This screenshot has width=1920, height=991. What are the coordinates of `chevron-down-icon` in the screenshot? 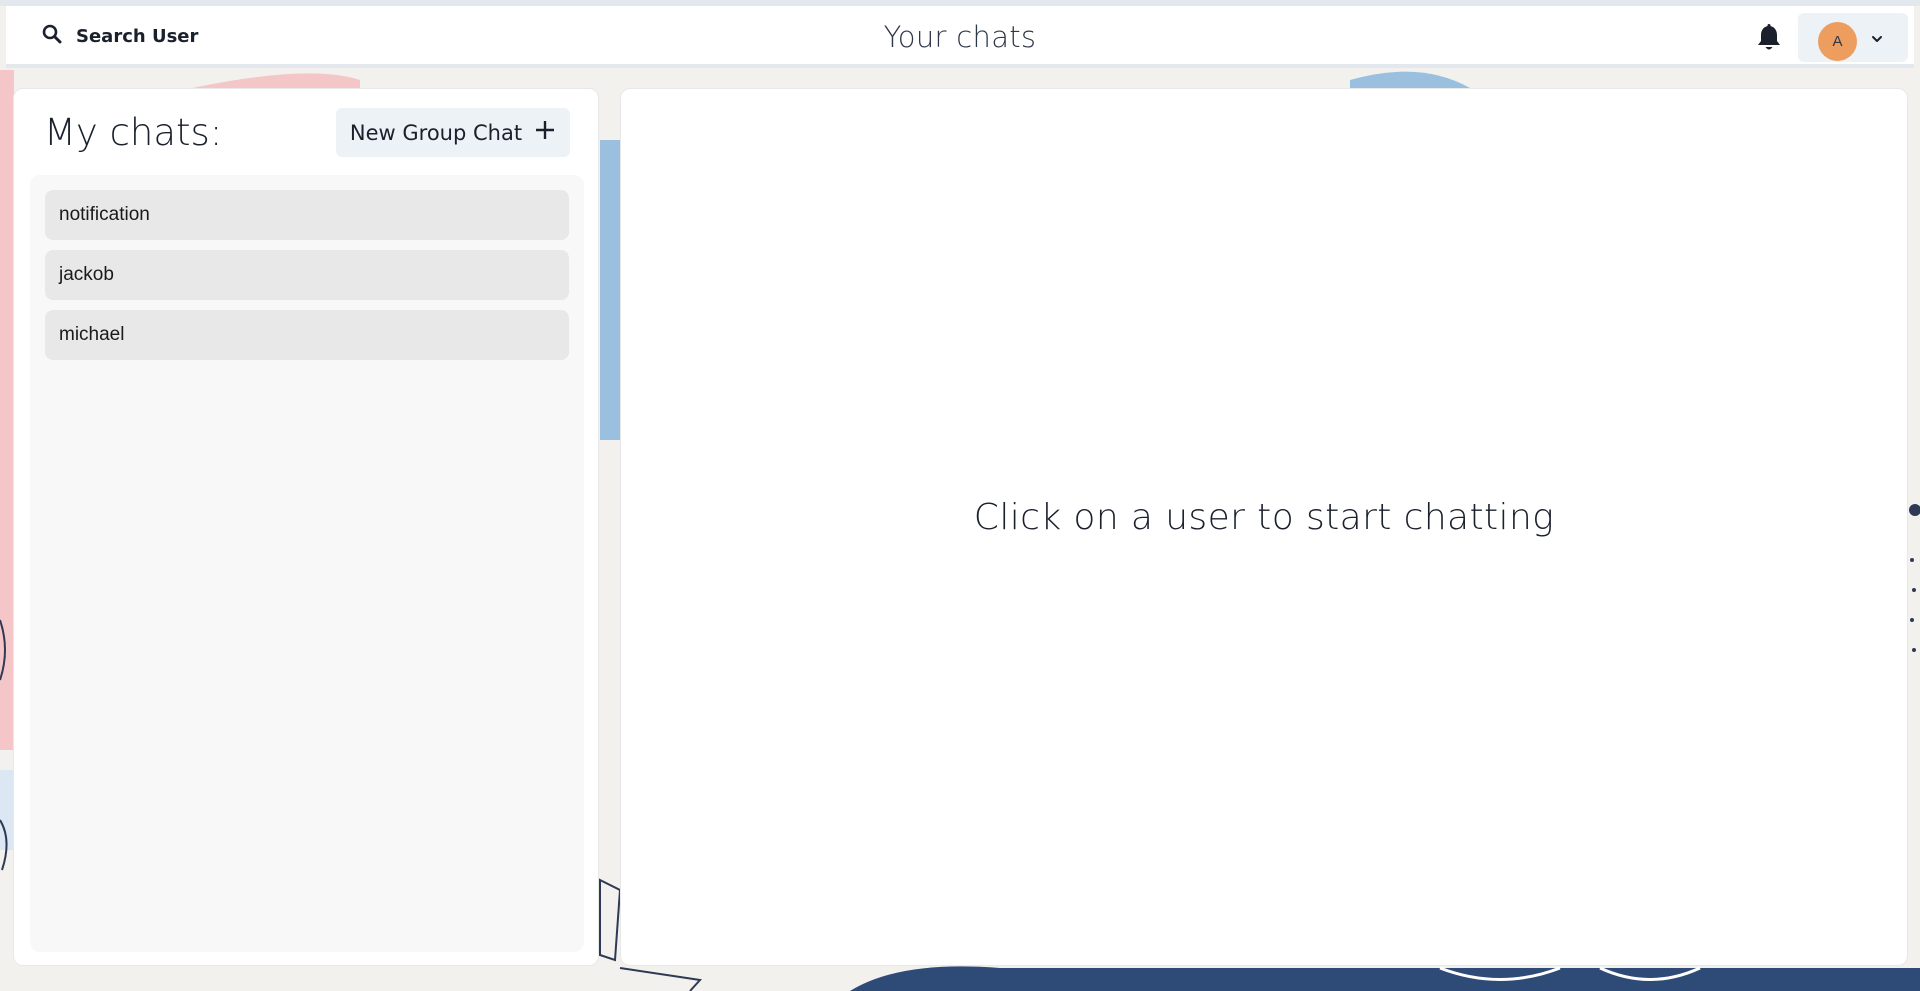 It's located at (1877, 39).